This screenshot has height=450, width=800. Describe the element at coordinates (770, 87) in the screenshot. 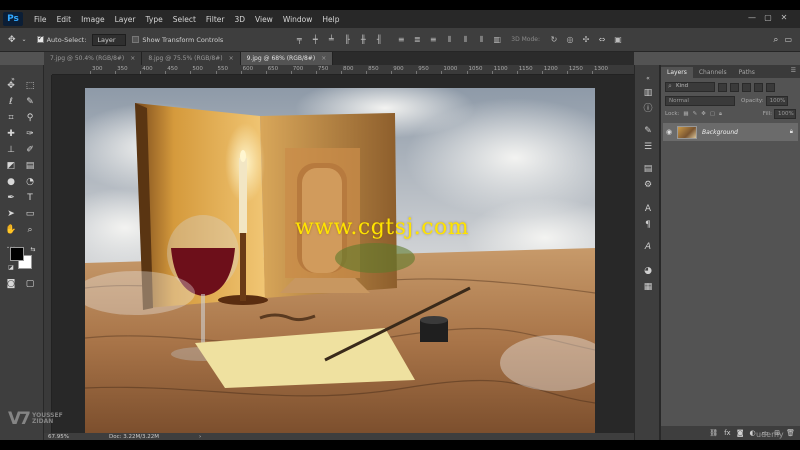

I see `filter-smart-icon` at that location.